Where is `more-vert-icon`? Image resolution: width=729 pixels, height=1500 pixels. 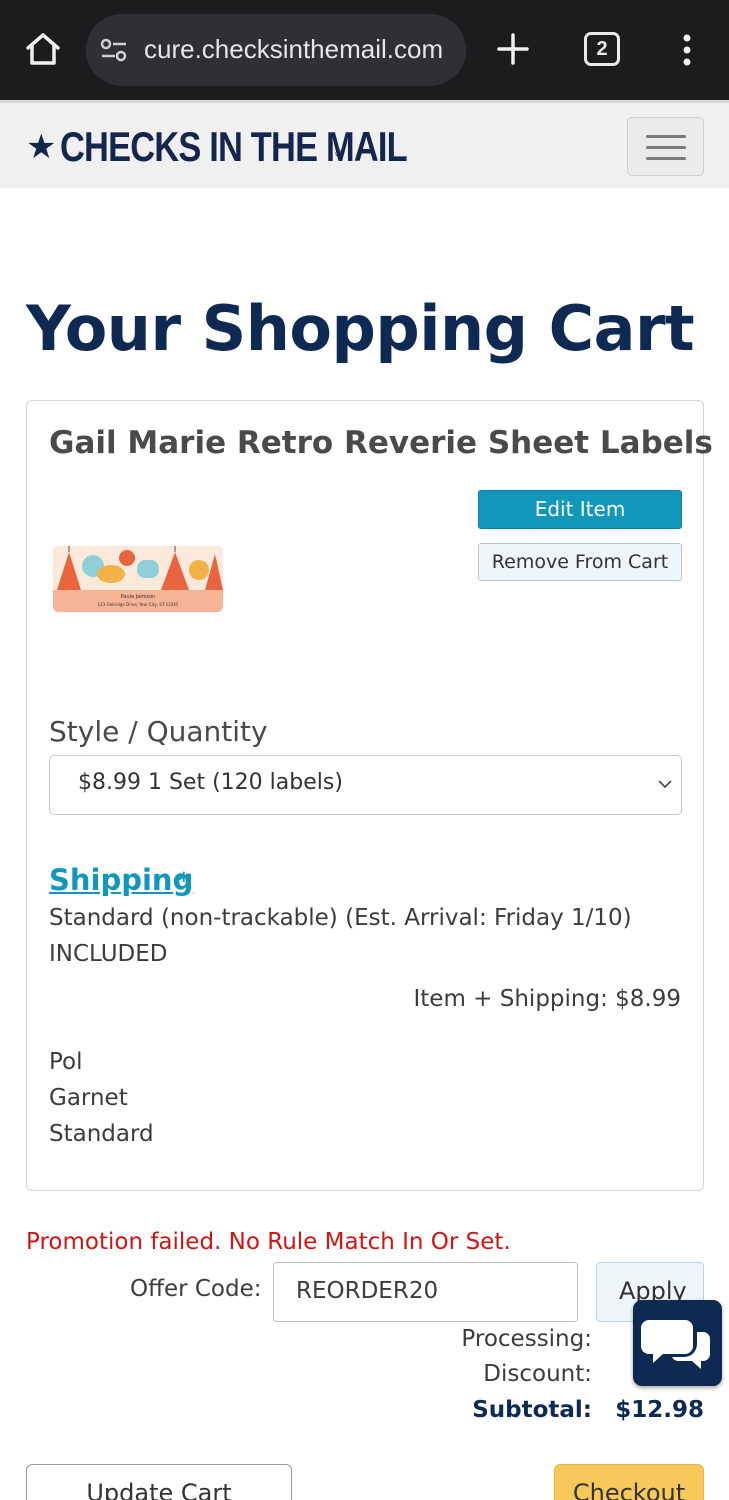 more-vert-icon is located at coordinates (687, 50).